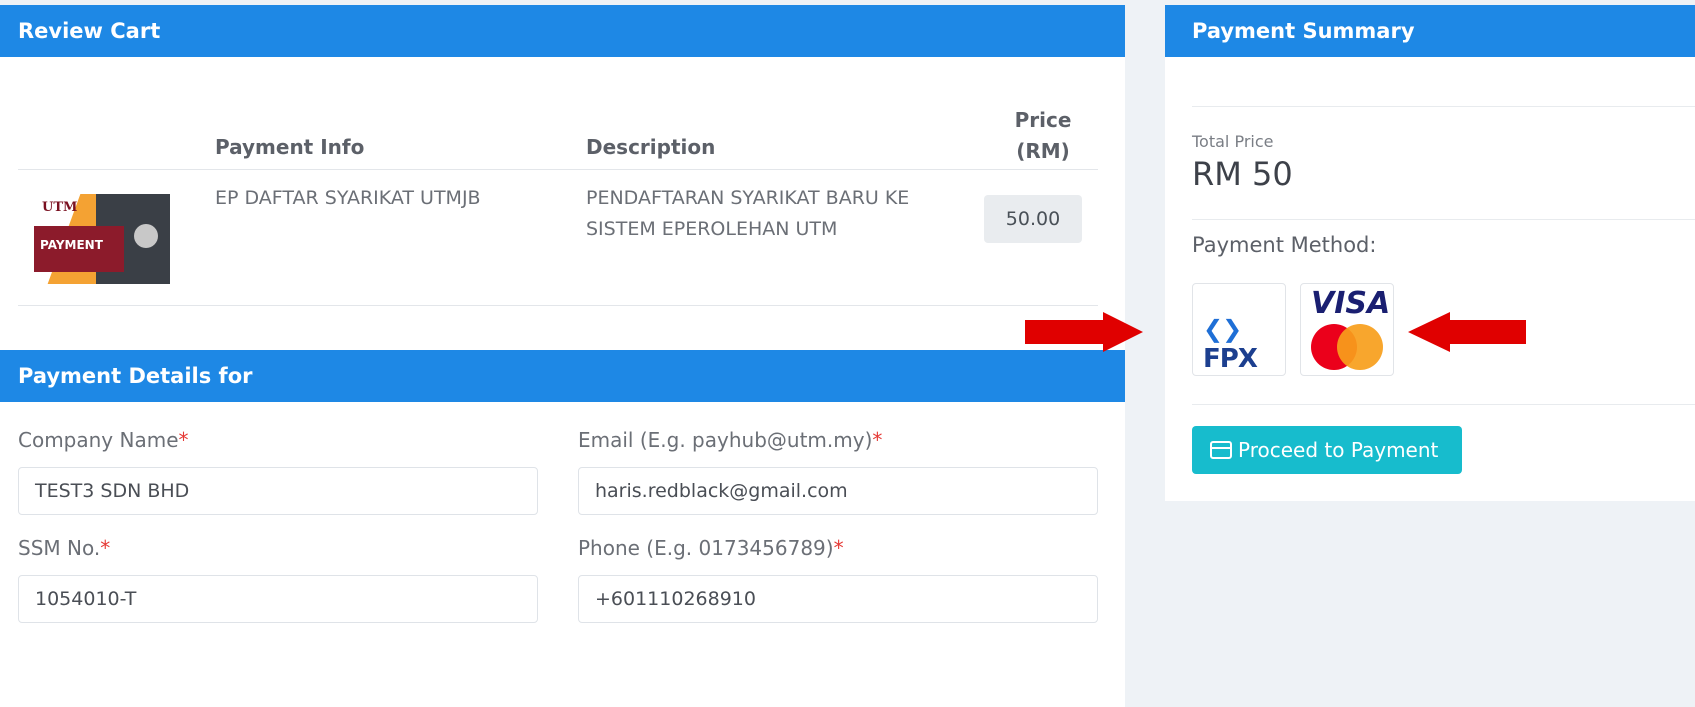 This screenshot has height=707, width=1695. What do you see at coordinates (1351, 303) in the screenshot?
I see `visa-logo-icon: VISA` at bounding box center [1351, 303].